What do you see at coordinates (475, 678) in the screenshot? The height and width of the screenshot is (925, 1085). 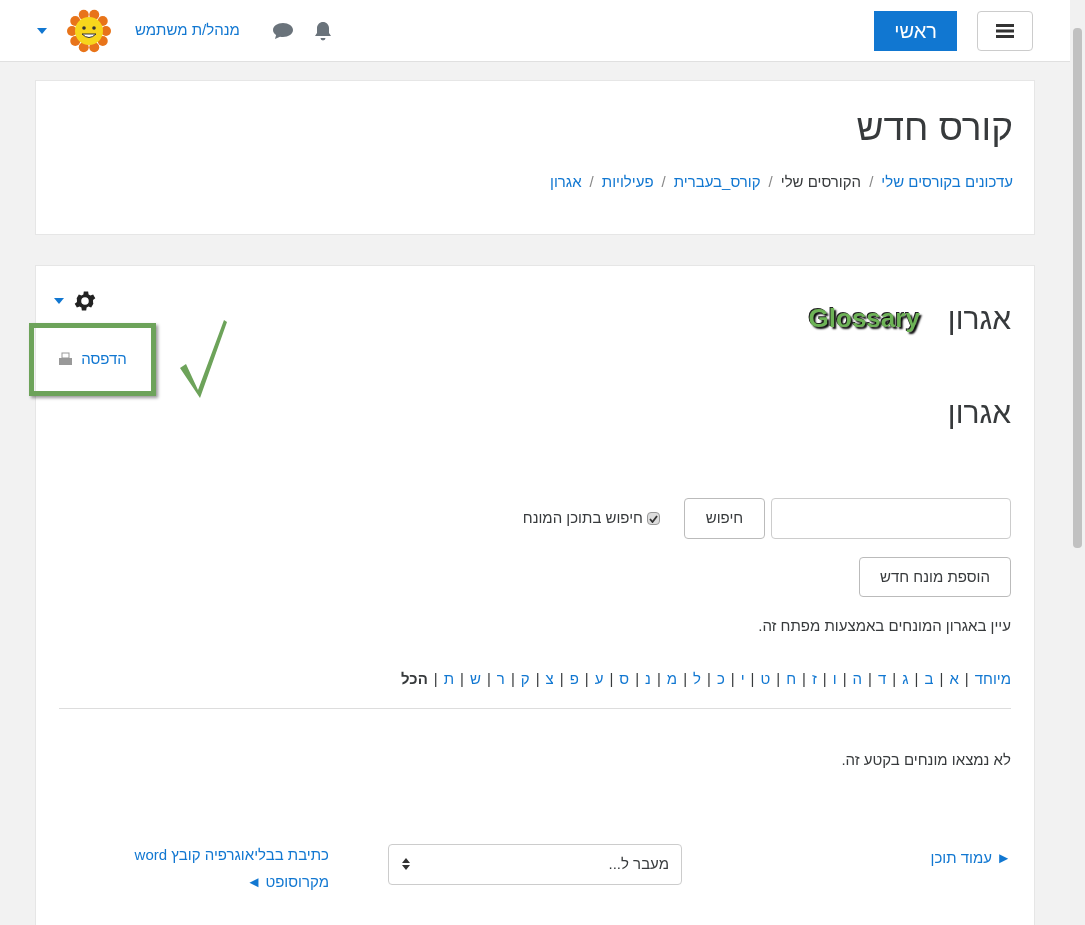 I see `letter-filter: ש` at bounding box center [475, 678].